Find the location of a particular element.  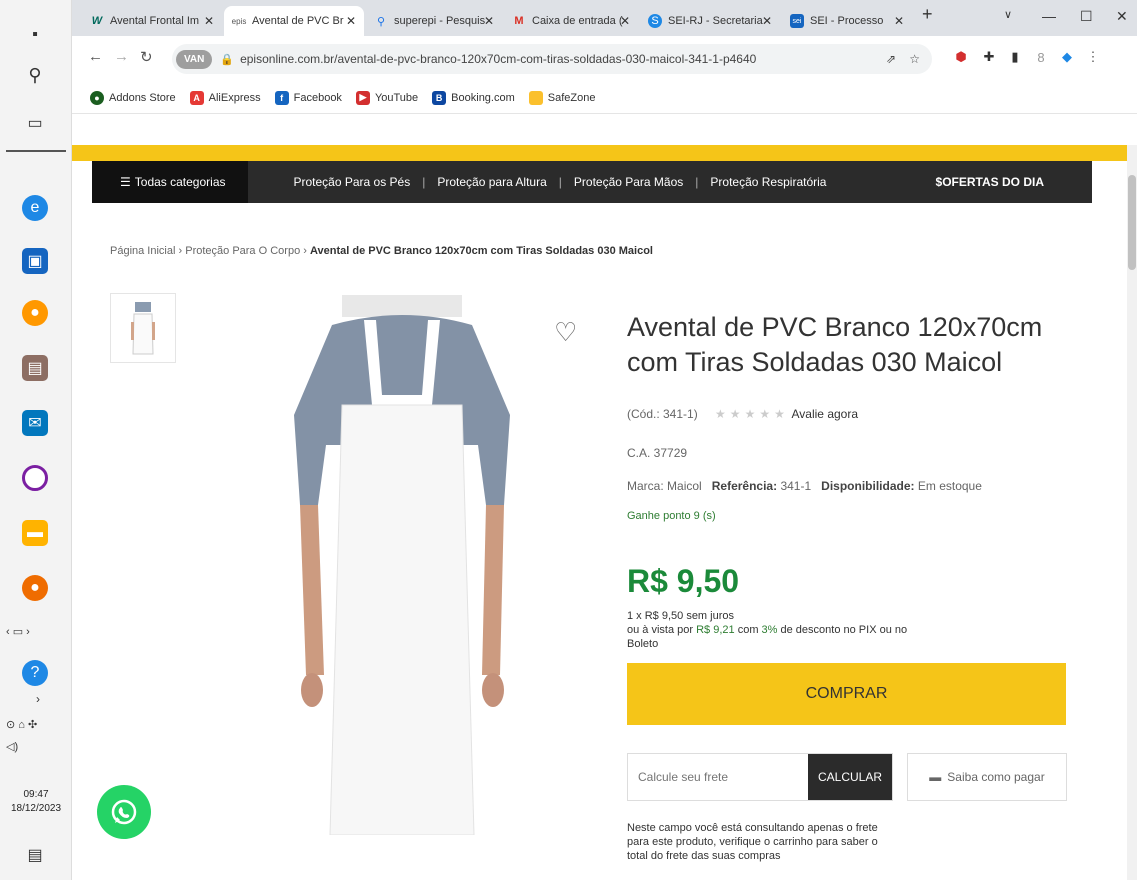

freight-input is located at coordinates (718, 777).